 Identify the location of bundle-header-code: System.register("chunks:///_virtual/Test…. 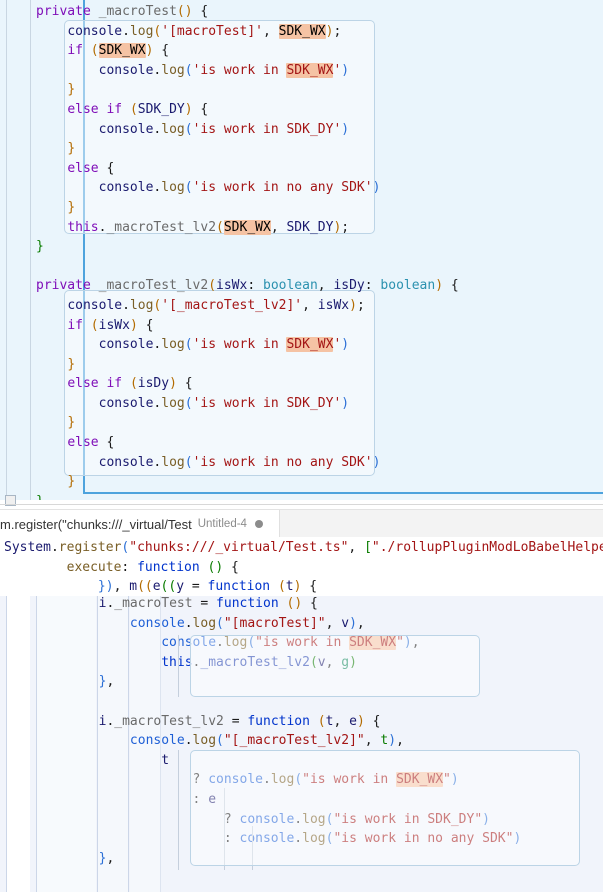
(303, 567).